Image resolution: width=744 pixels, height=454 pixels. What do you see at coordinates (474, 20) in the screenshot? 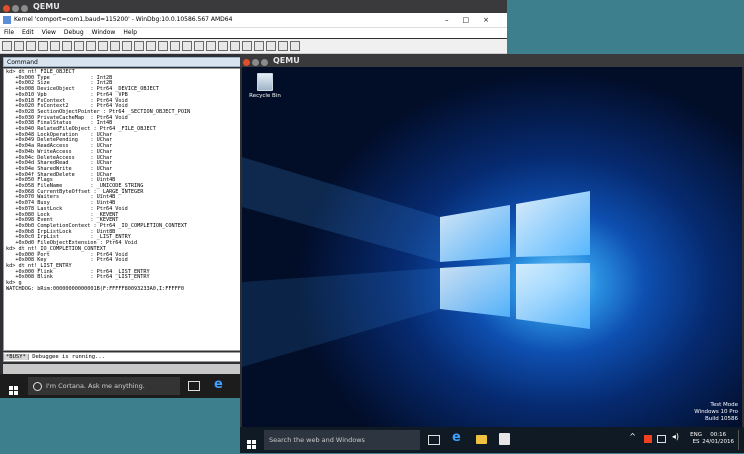
I see `window-controls: –□×` at bounding box center [474, 20].